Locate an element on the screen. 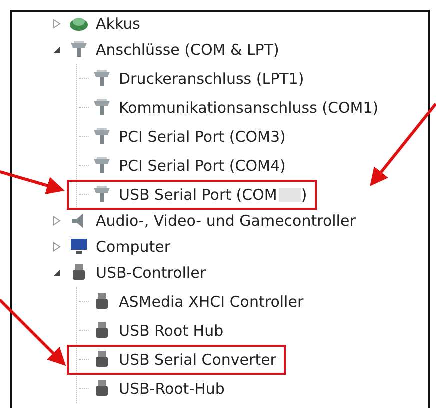  category-label: Akkus is located at coordinates (118, 23).